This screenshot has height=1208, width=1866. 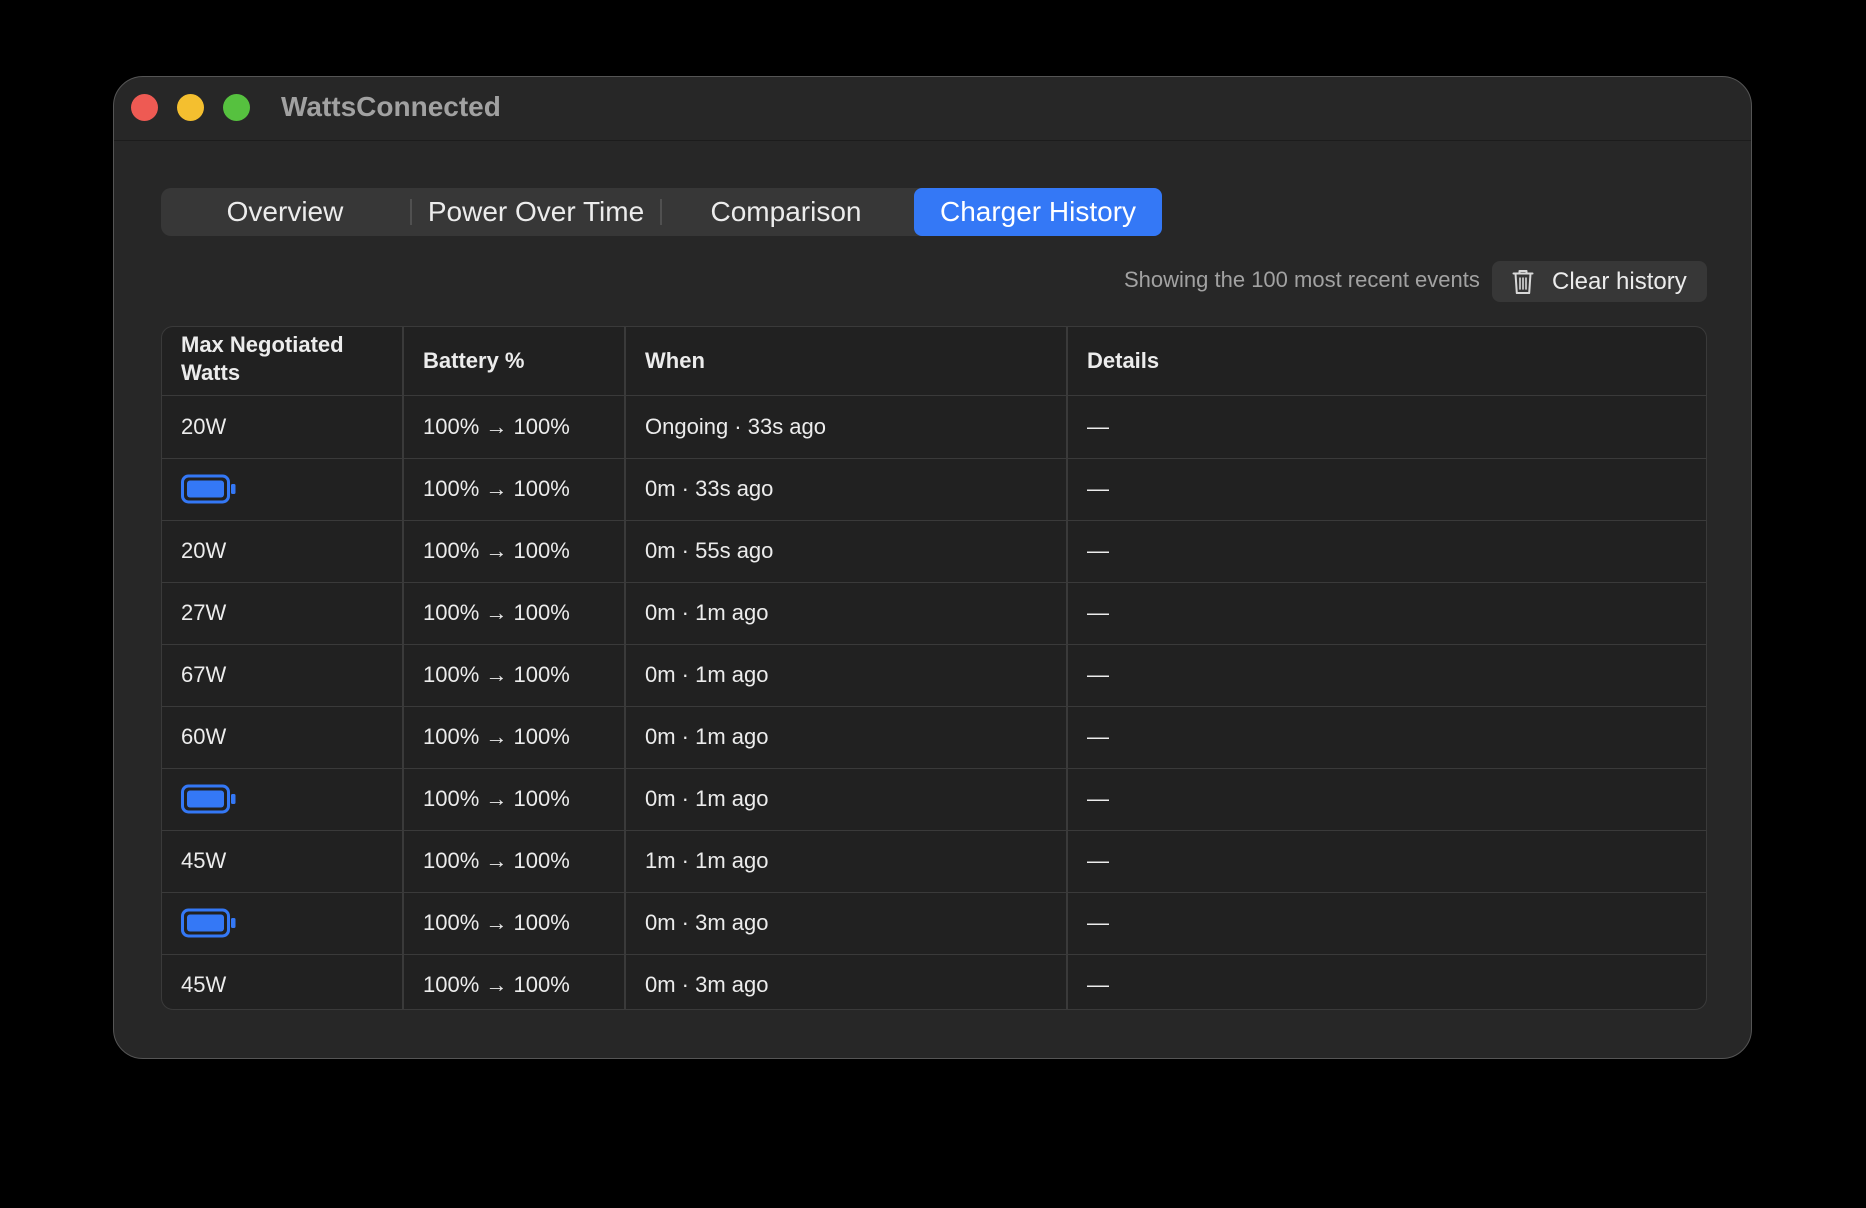 I want to click on tab-overview: Overview, so click(x=285, y=212).